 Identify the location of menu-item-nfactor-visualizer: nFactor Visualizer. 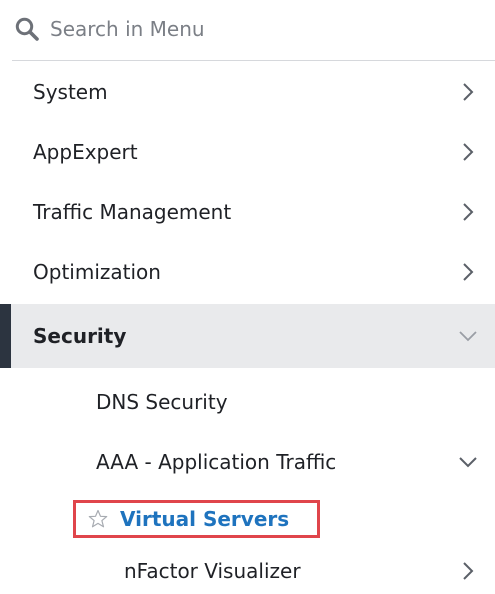
(247, 571).